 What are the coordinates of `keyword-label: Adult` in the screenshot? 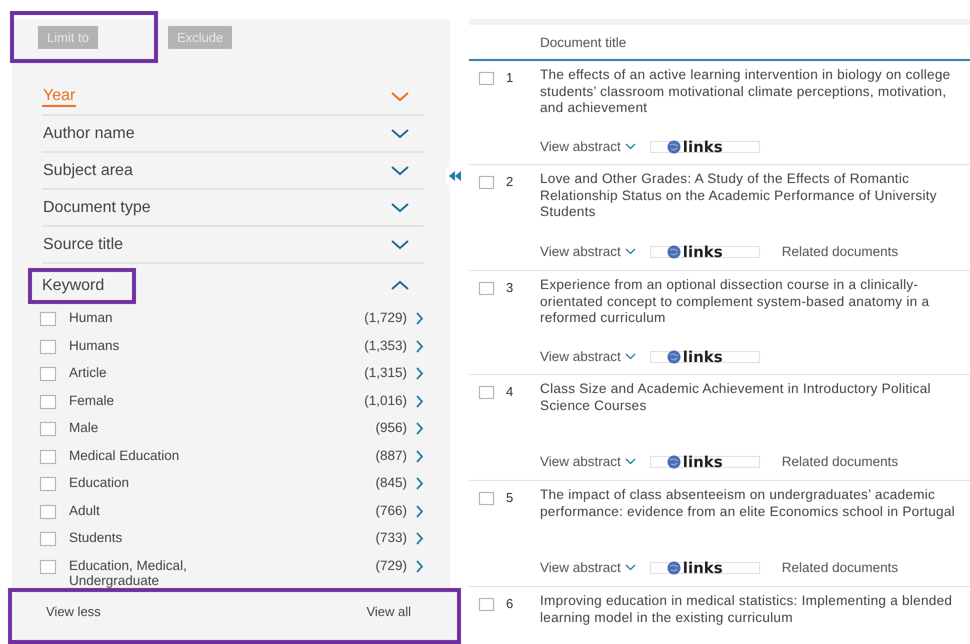 It's located at (85, 510).